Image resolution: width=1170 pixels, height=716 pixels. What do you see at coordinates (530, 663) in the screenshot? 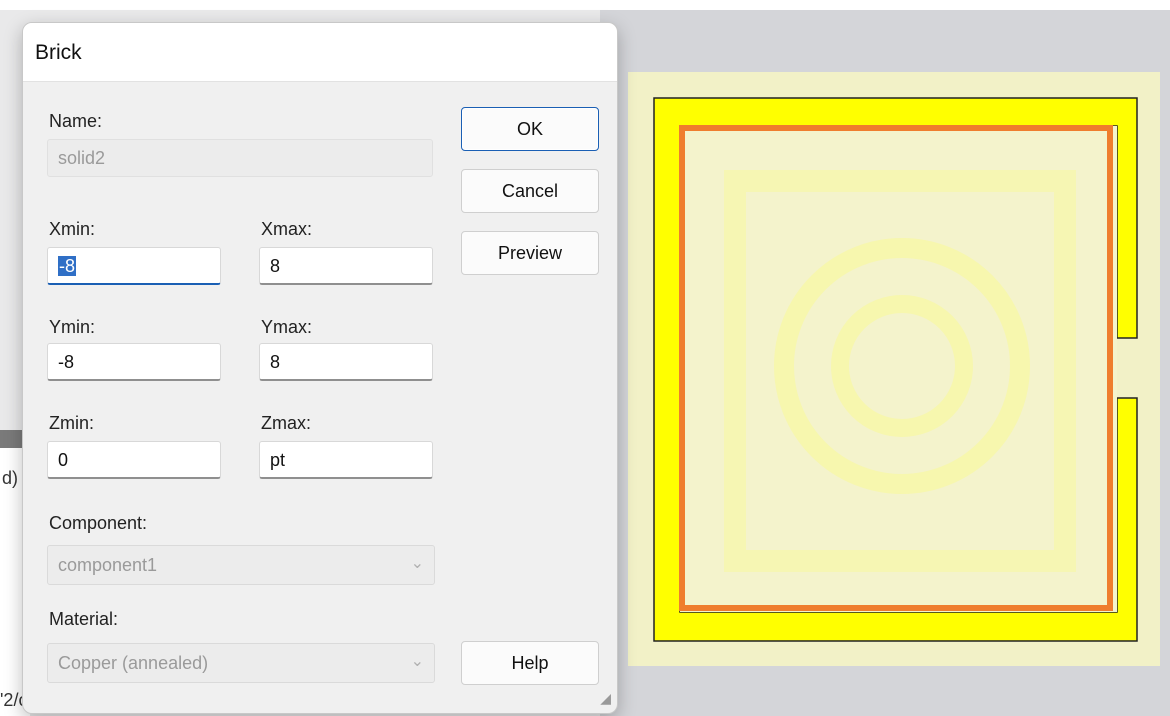
I see `help-button: Help` at bounding box center [530, 663].